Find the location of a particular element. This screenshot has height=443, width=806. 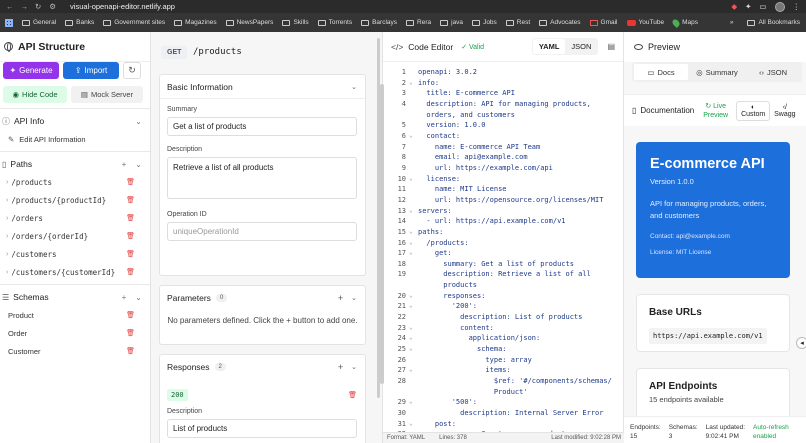

schema-item: Order 🗑 is located at coordinates (75, 333).